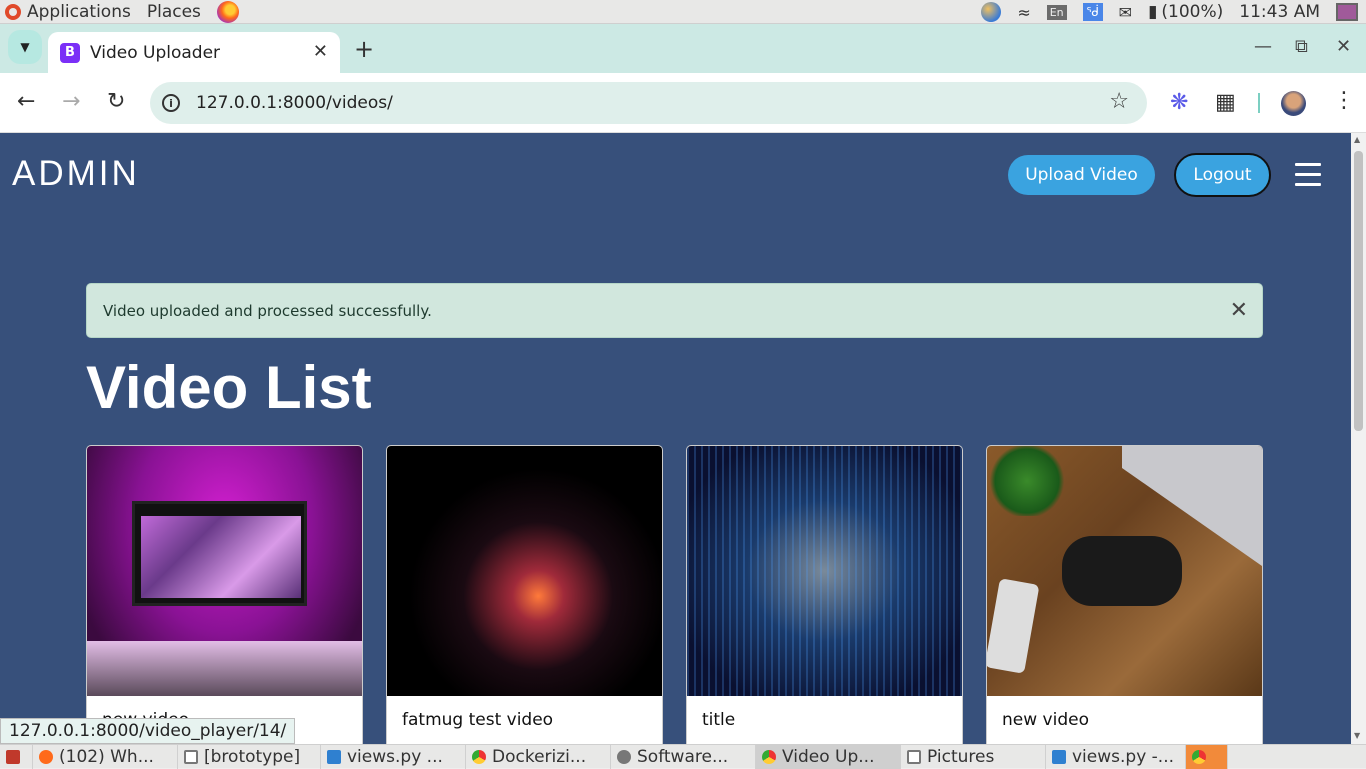 This screenshot has height=769, width=1366. What do you see at coordinates (1357, 735) in the screenshot?
I see `scroll-down-arrow-icon: ▼` at bounding box center [1357, 735].